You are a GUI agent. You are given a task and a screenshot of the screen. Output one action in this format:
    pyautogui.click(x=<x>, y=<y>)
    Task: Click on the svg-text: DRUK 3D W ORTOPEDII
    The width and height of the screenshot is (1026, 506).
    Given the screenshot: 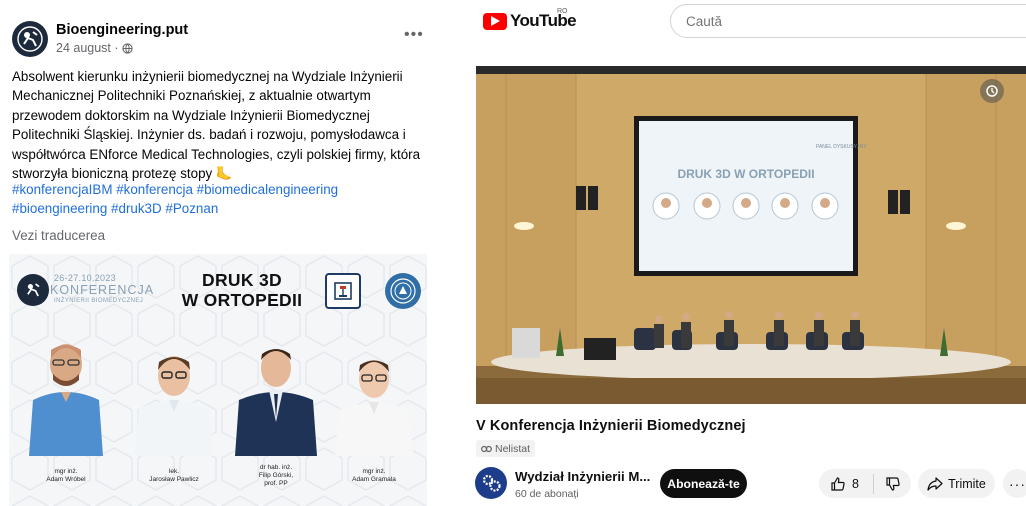 What is the action you would take?
    pyautogui.click(x=745, y=174)
    